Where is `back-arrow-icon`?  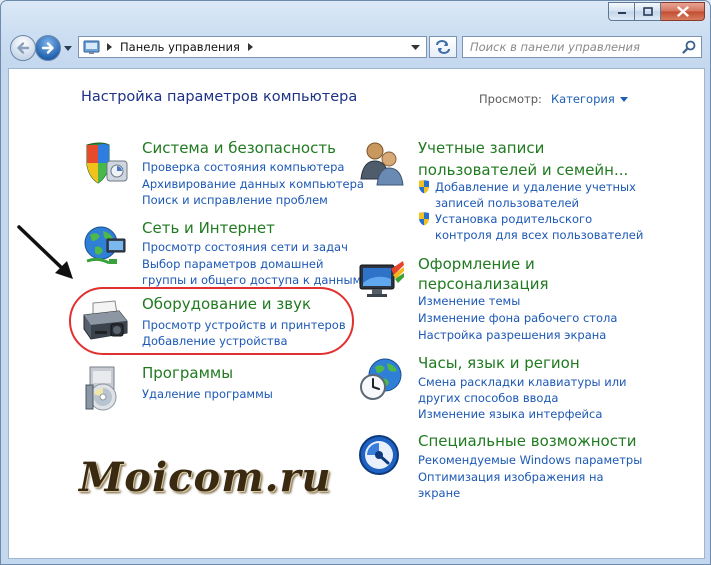
back-arrow-icon is located at coordinates (23, 48).